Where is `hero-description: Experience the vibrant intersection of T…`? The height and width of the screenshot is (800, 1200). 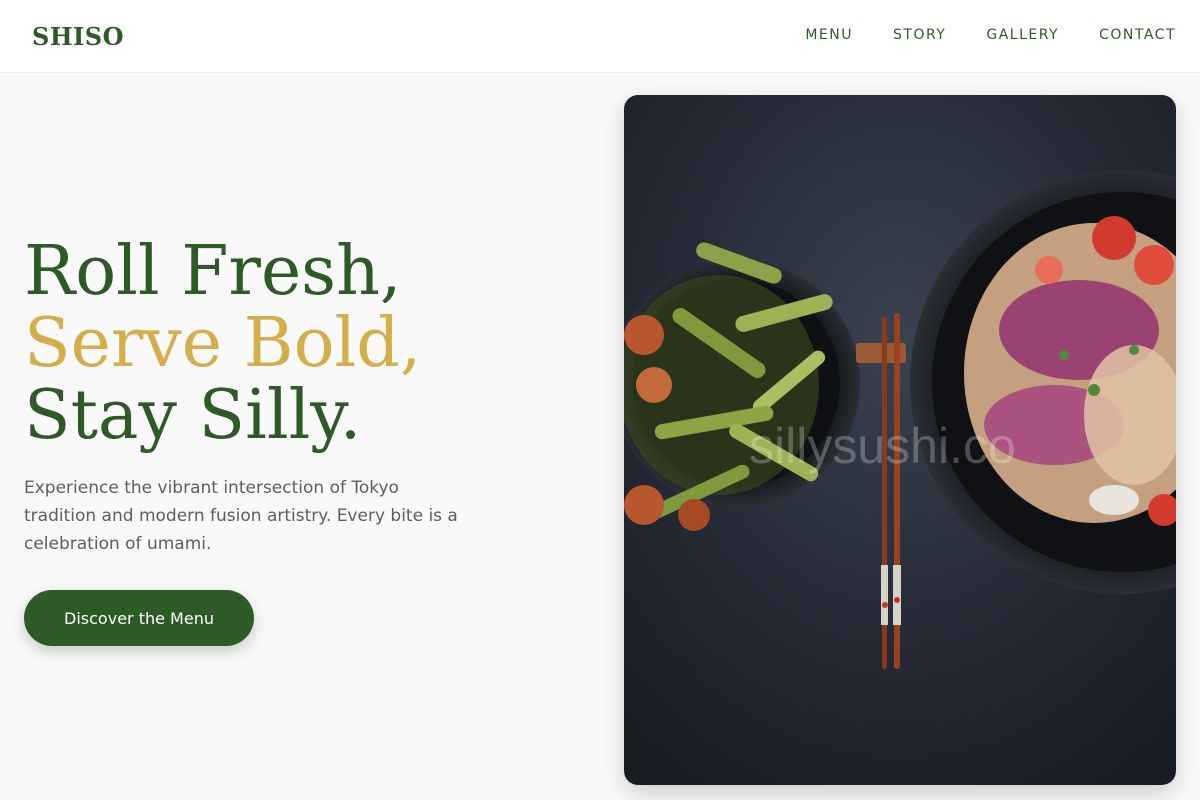 hero-description: Experience the vibrant intersection of T… is located at coordinates (241, 516).